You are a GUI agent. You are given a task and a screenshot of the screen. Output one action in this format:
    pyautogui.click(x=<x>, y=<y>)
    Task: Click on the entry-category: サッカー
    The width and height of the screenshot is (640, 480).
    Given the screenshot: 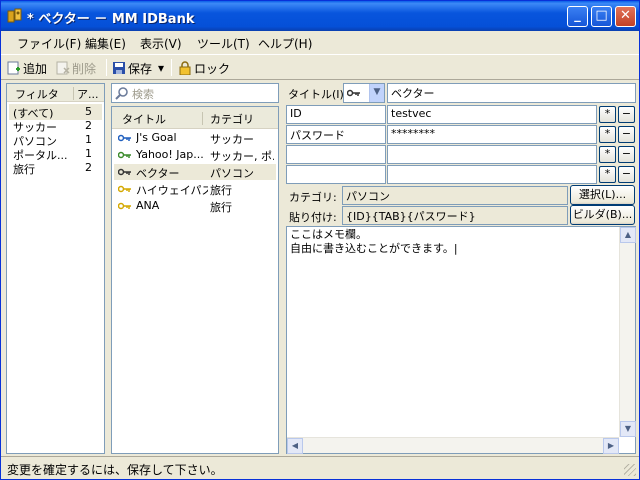 What is the action you would take?
    pyautogui.click(x=232, y=139)
    